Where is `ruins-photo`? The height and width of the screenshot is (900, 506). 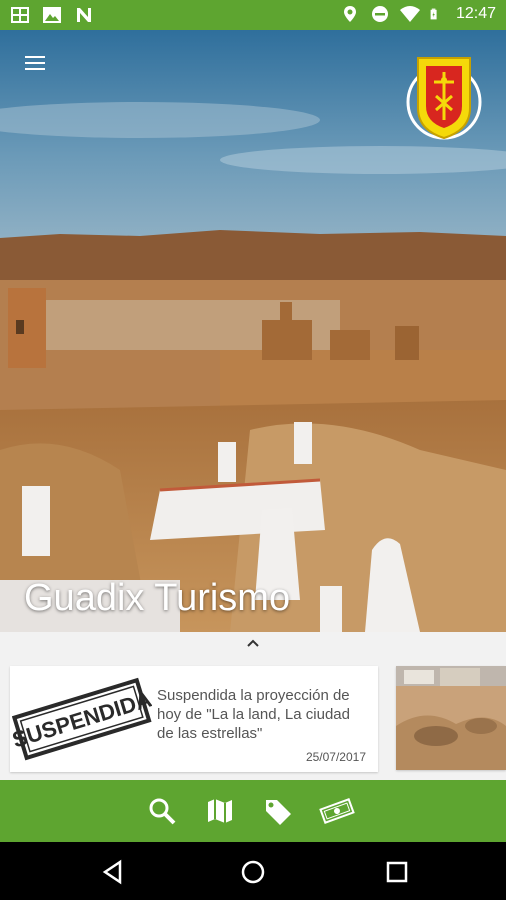
ruins-photo is located at coordinates (451, 718).